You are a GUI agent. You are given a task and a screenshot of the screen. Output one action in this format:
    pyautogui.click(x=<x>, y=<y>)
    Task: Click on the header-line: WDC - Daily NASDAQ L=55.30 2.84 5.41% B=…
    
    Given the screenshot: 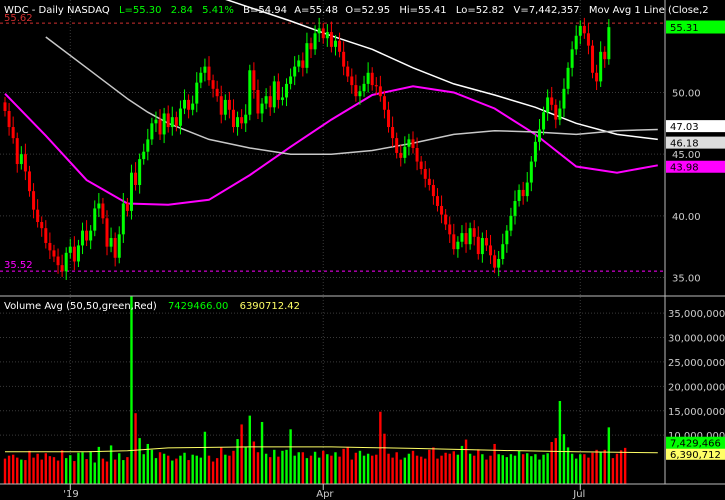 What is the action you would take?
    pyautogui.click(x=356, y=10)
    